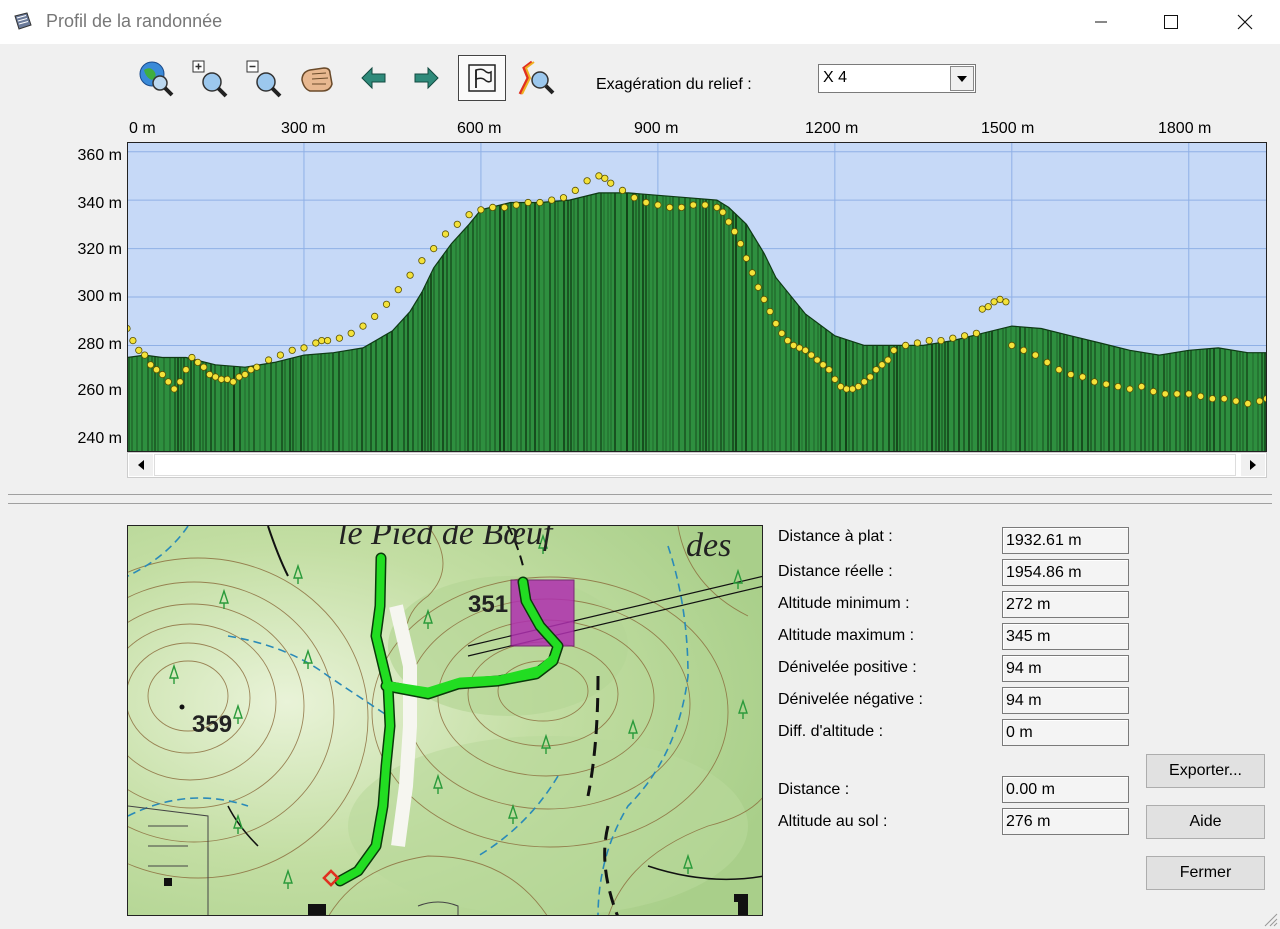  I want to click on route-zoom-button, so click(536, 78).